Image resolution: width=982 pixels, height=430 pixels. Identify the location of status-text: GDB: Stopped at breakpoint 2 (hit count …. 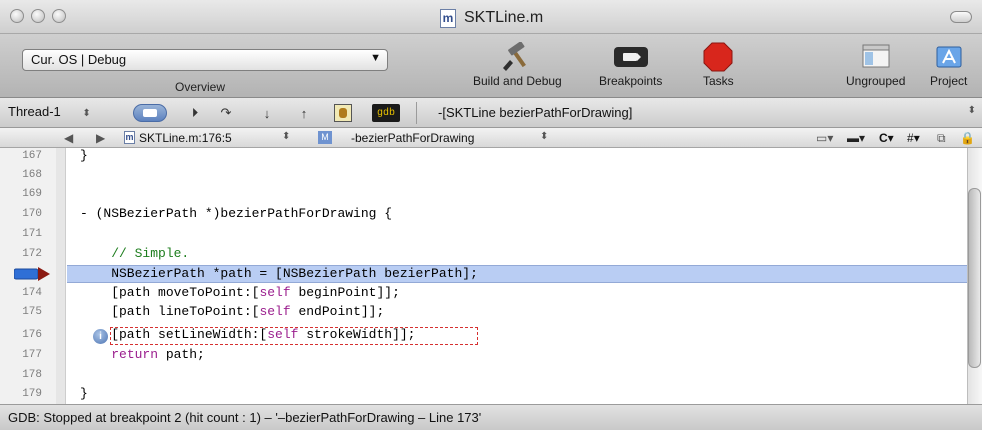
(245, 417).